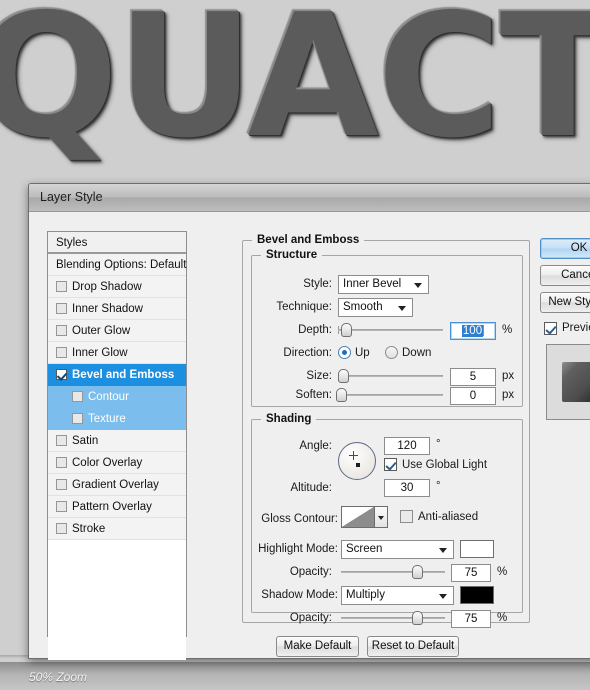 This screenshot has width=590, height=690. What do you see at coordinates (364, 549) in the screenshot?
I see `highlight-mode-value: Screen` at bounding box center [364, 549].